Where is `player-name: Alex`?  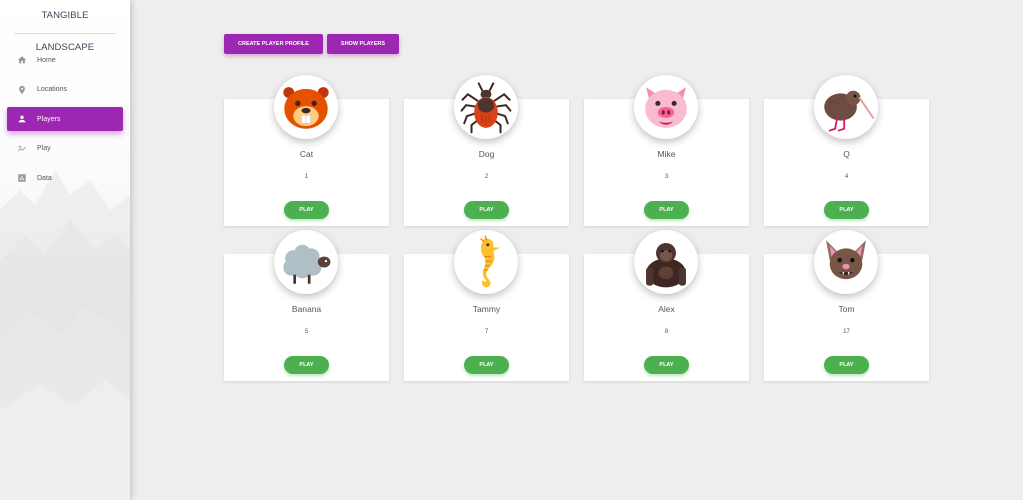 player-name: Alex is located at coordinates (666, 309).